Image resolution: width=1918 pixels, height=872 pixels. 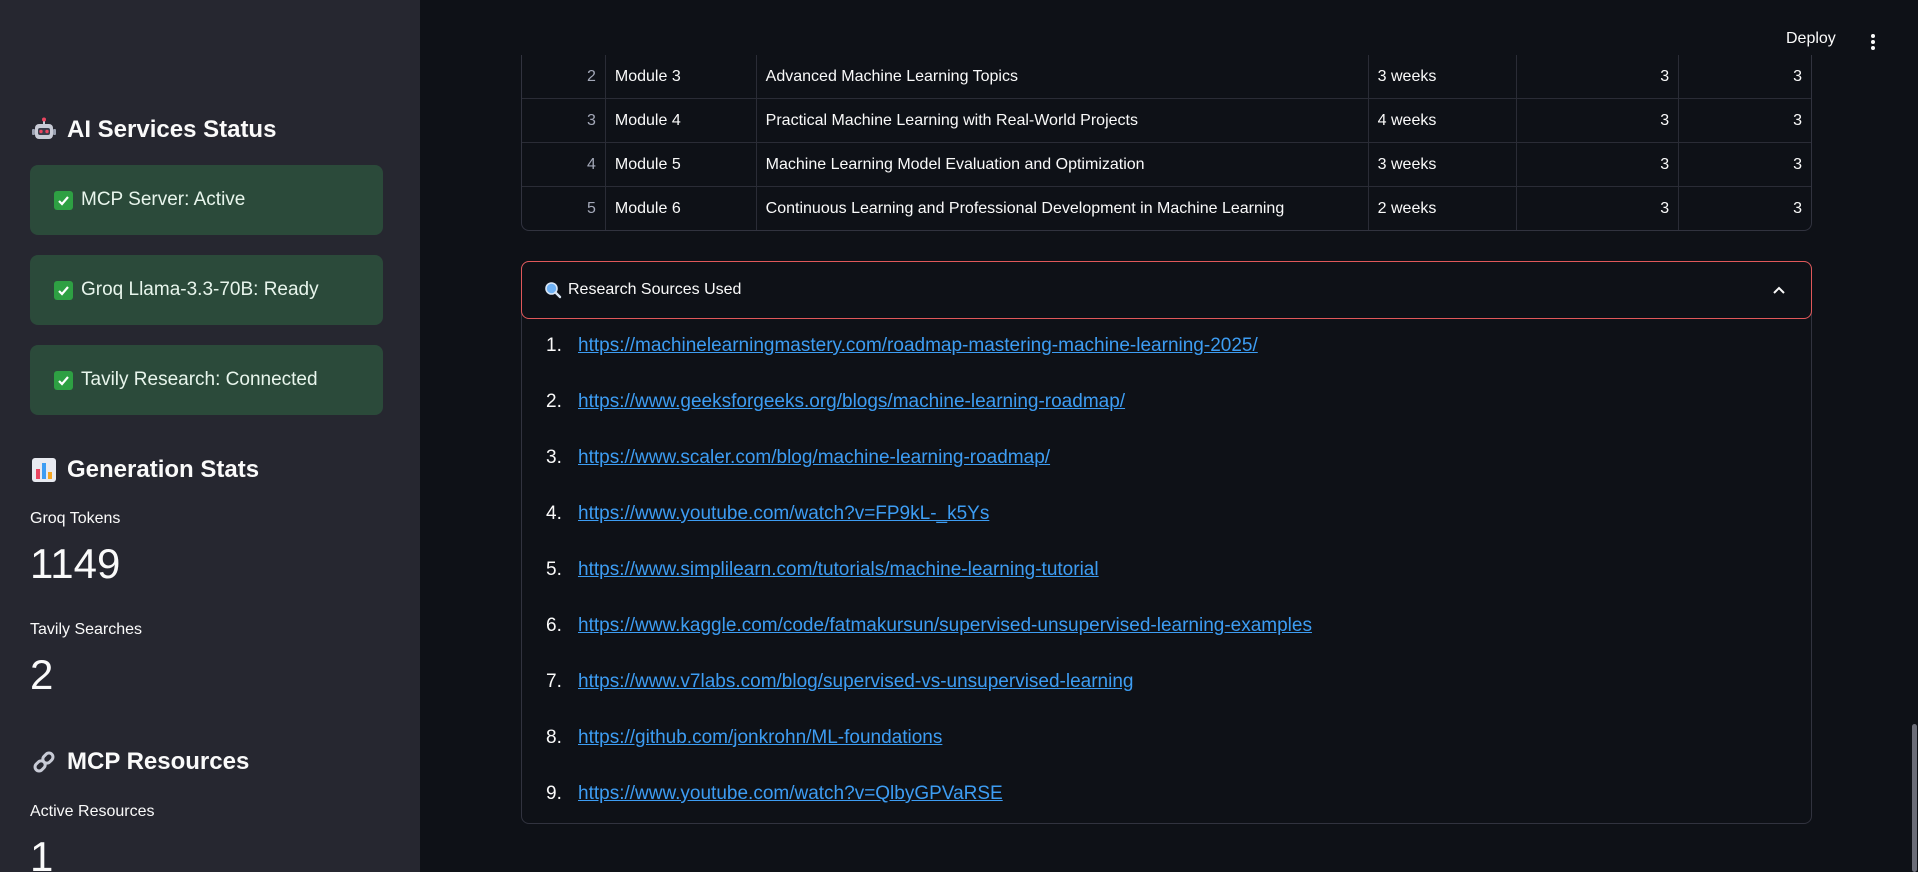 I want to click on magnifier-icon, so click(x=553, y=290).